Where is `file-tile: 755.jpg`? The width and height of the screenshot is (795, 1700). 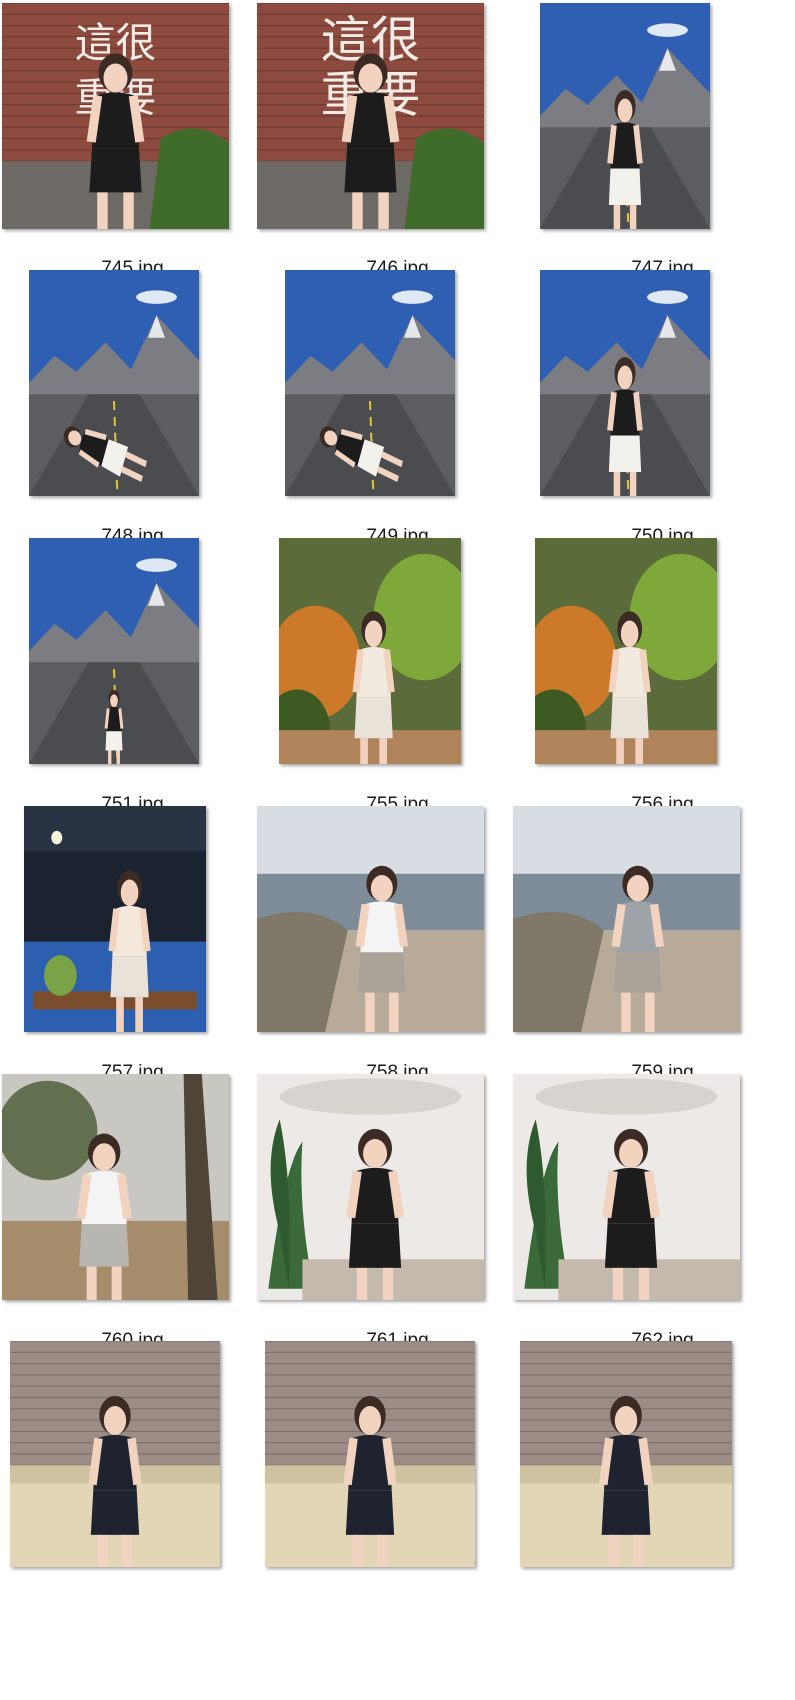
file-tile: 755.jpg is located at coordinates (397, 681).